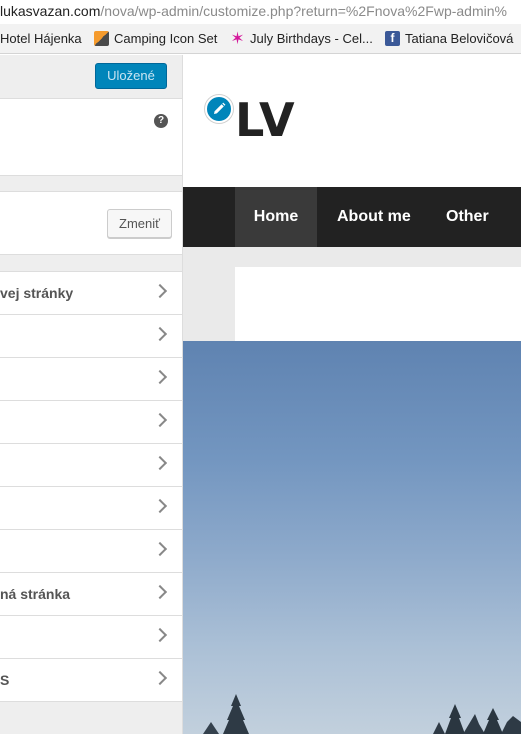 The width and height of the screenshot is (521, 734). I want to click on change-theme-button: Zmeniť, so click(139, 223).